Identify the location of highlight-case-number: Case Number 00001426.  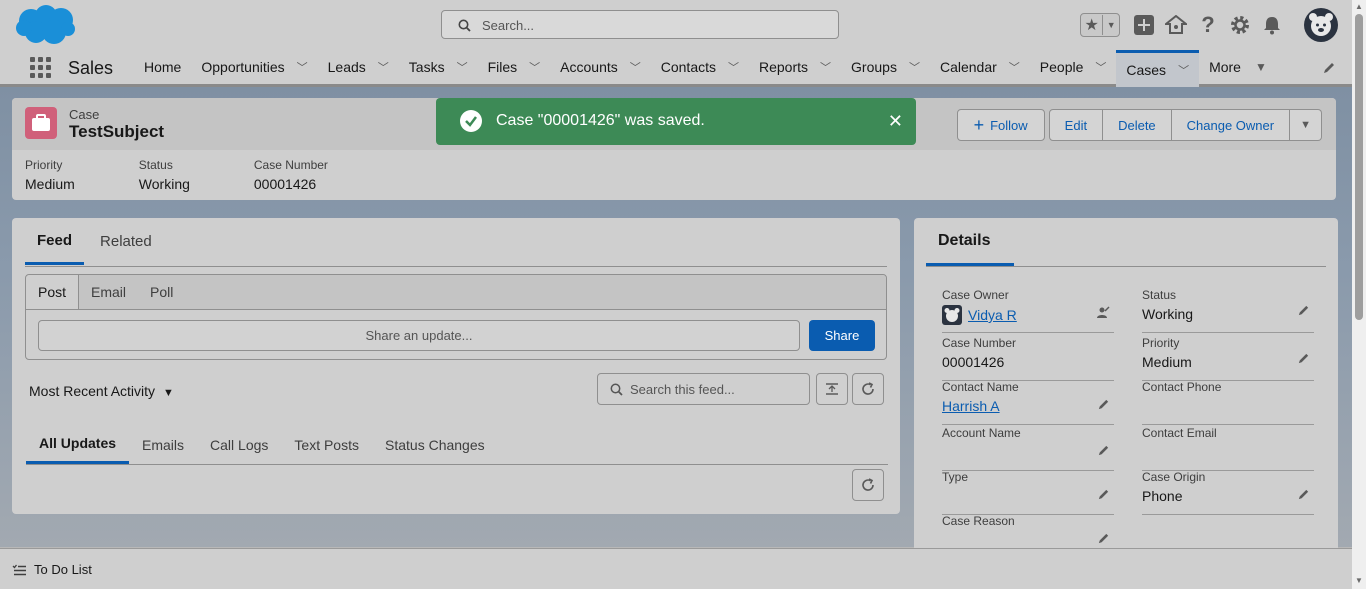
(291, 175).